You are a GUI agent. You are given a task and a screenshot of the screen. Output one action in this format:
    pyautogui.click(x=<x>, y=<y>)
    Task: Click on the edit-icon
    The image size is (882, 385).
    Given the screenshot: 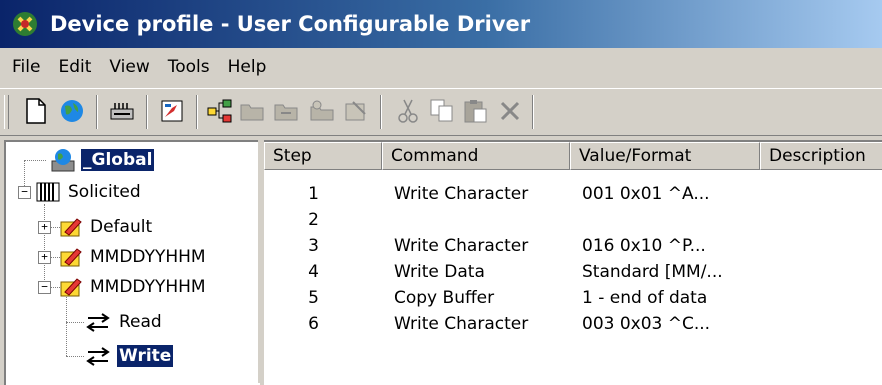 What is the action you would take?
    pyautogui.click(x=172, y=111)
    